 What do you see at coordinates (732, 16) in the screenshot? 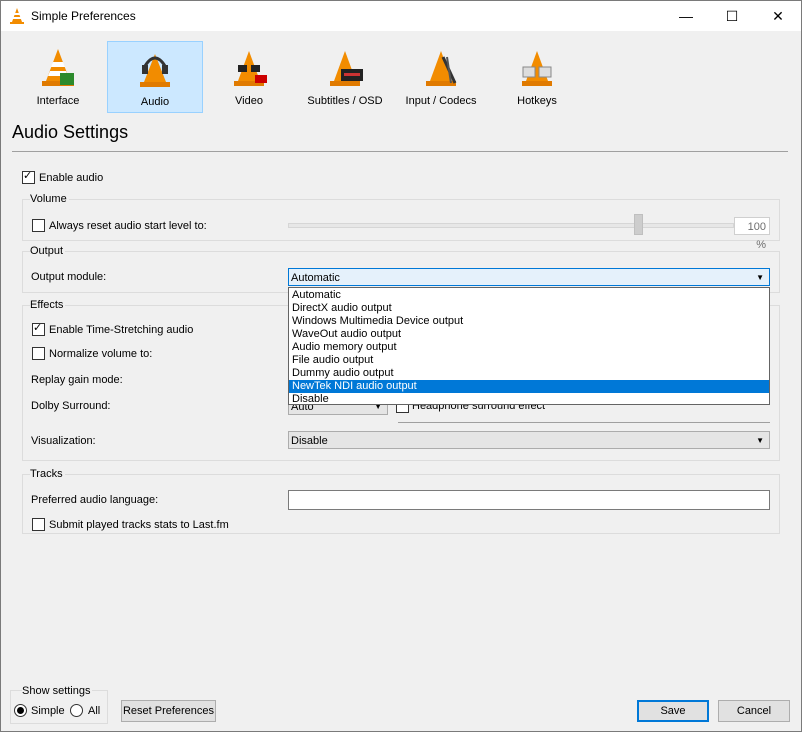
I see `maximize-button: ☐` at bounding box center [732, 16].